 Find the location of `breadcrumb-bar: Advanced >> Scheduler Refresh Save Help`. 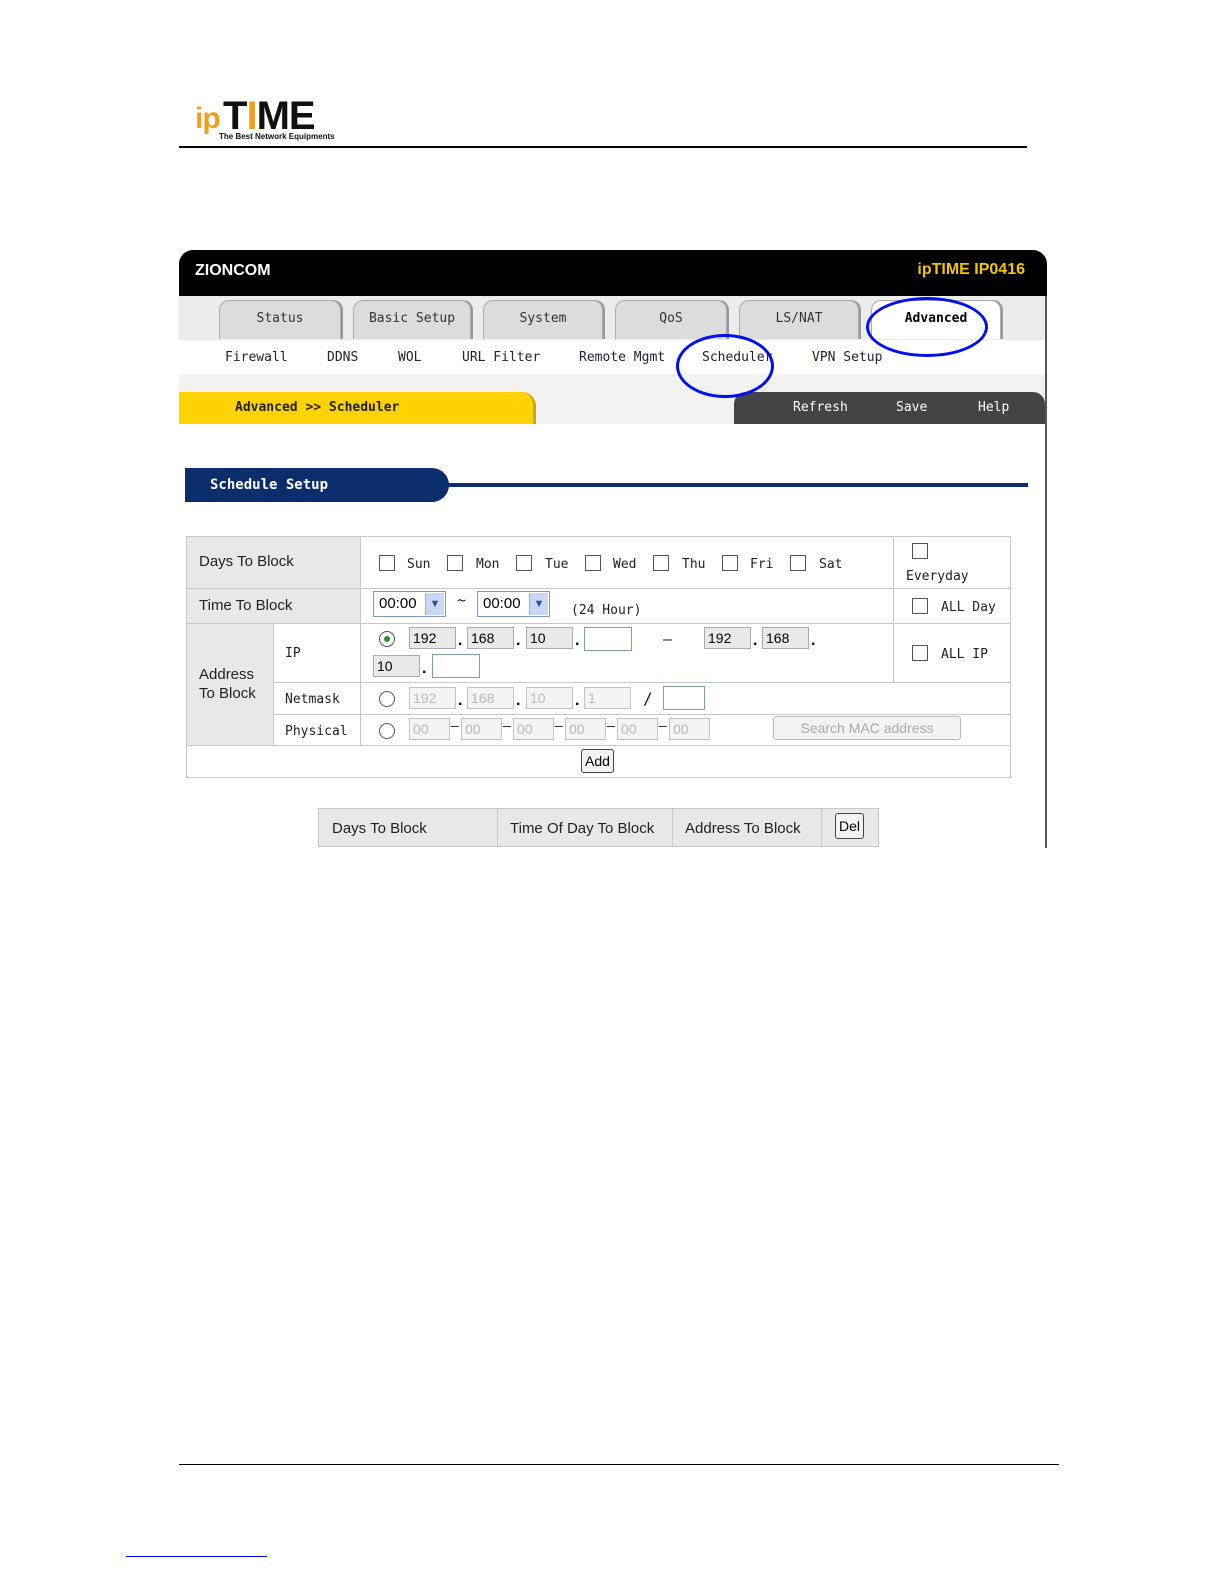

breadcrumb-bar: Advanced >> Scheduler Refresh Save Help is located at coordinates (613, 399).